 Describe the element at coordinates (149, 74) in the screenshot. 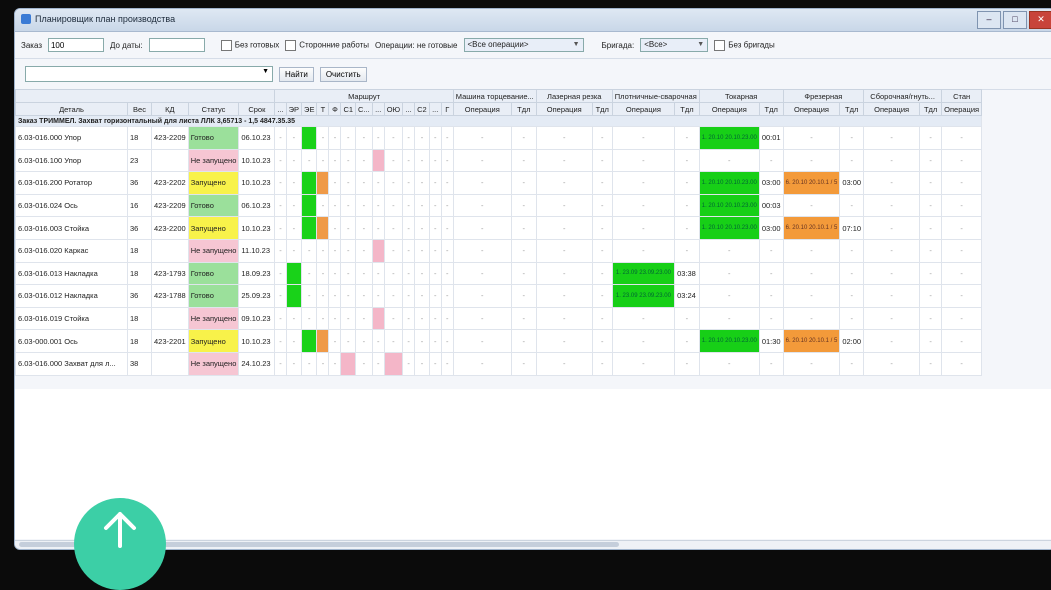

I see `search-combobox: ▼` at that location.